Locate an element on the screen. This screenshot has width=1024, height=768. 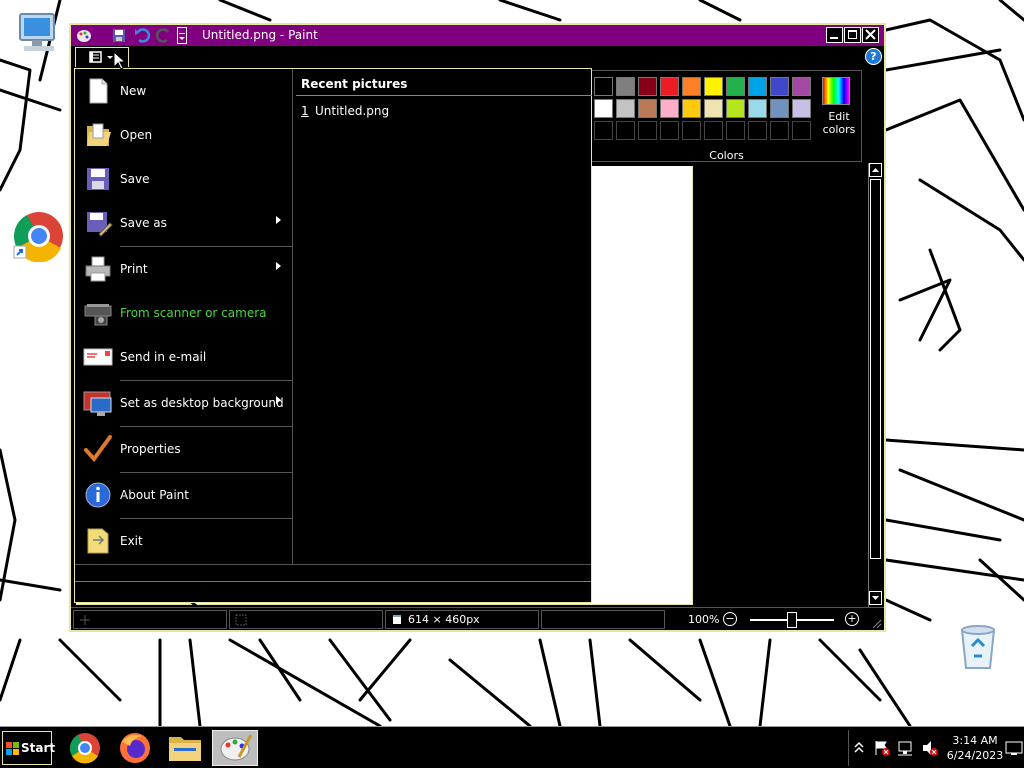
clock-date: 6/24/2023 is located at coordinates (975, 755).